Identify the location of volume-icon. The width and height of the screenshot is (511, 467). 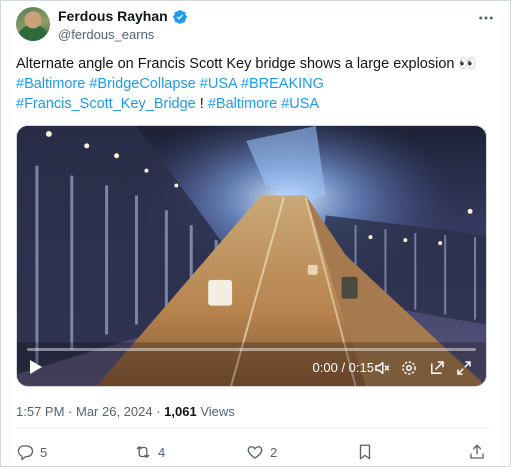
(382, 368).